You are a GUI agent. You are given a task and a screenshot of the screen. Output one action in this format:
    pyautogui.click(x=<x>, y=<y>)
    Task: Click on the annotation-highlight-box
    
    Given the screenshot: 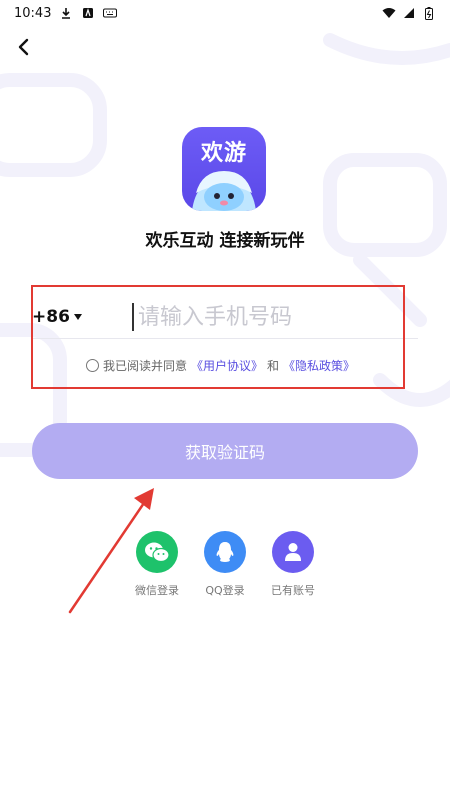 What is the action you would take?
    pyautogui.click(x=218, y=337)
    